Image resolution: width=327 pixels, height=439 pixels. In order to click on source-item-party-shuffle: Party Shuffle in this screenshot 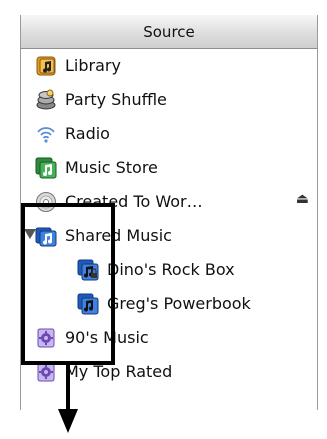, I will do `click(169, 100)`.